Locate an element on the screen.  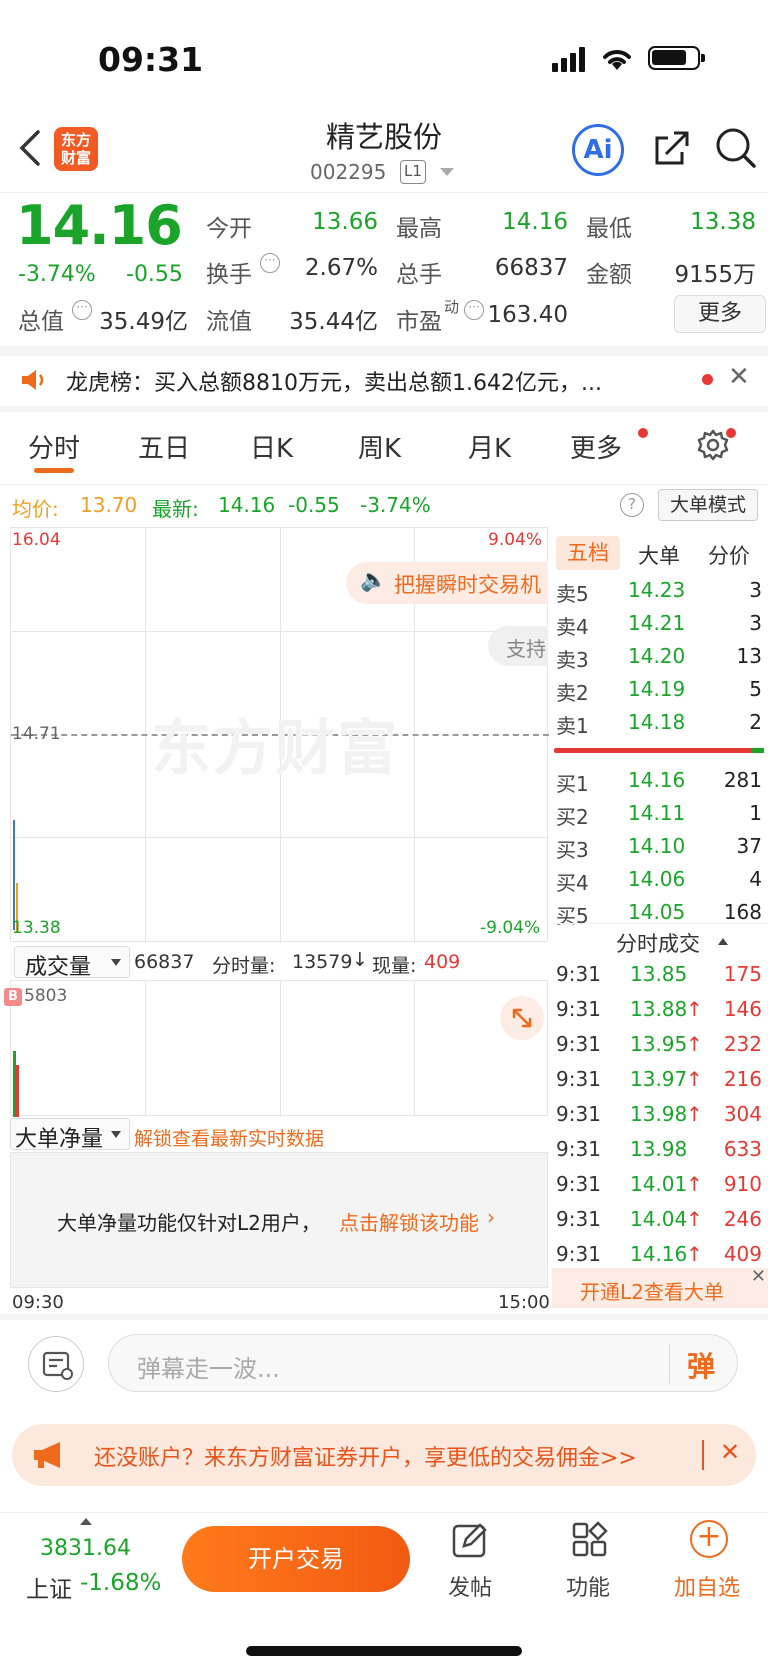
ai-icon: Ai is located at coordinates (598, 150).